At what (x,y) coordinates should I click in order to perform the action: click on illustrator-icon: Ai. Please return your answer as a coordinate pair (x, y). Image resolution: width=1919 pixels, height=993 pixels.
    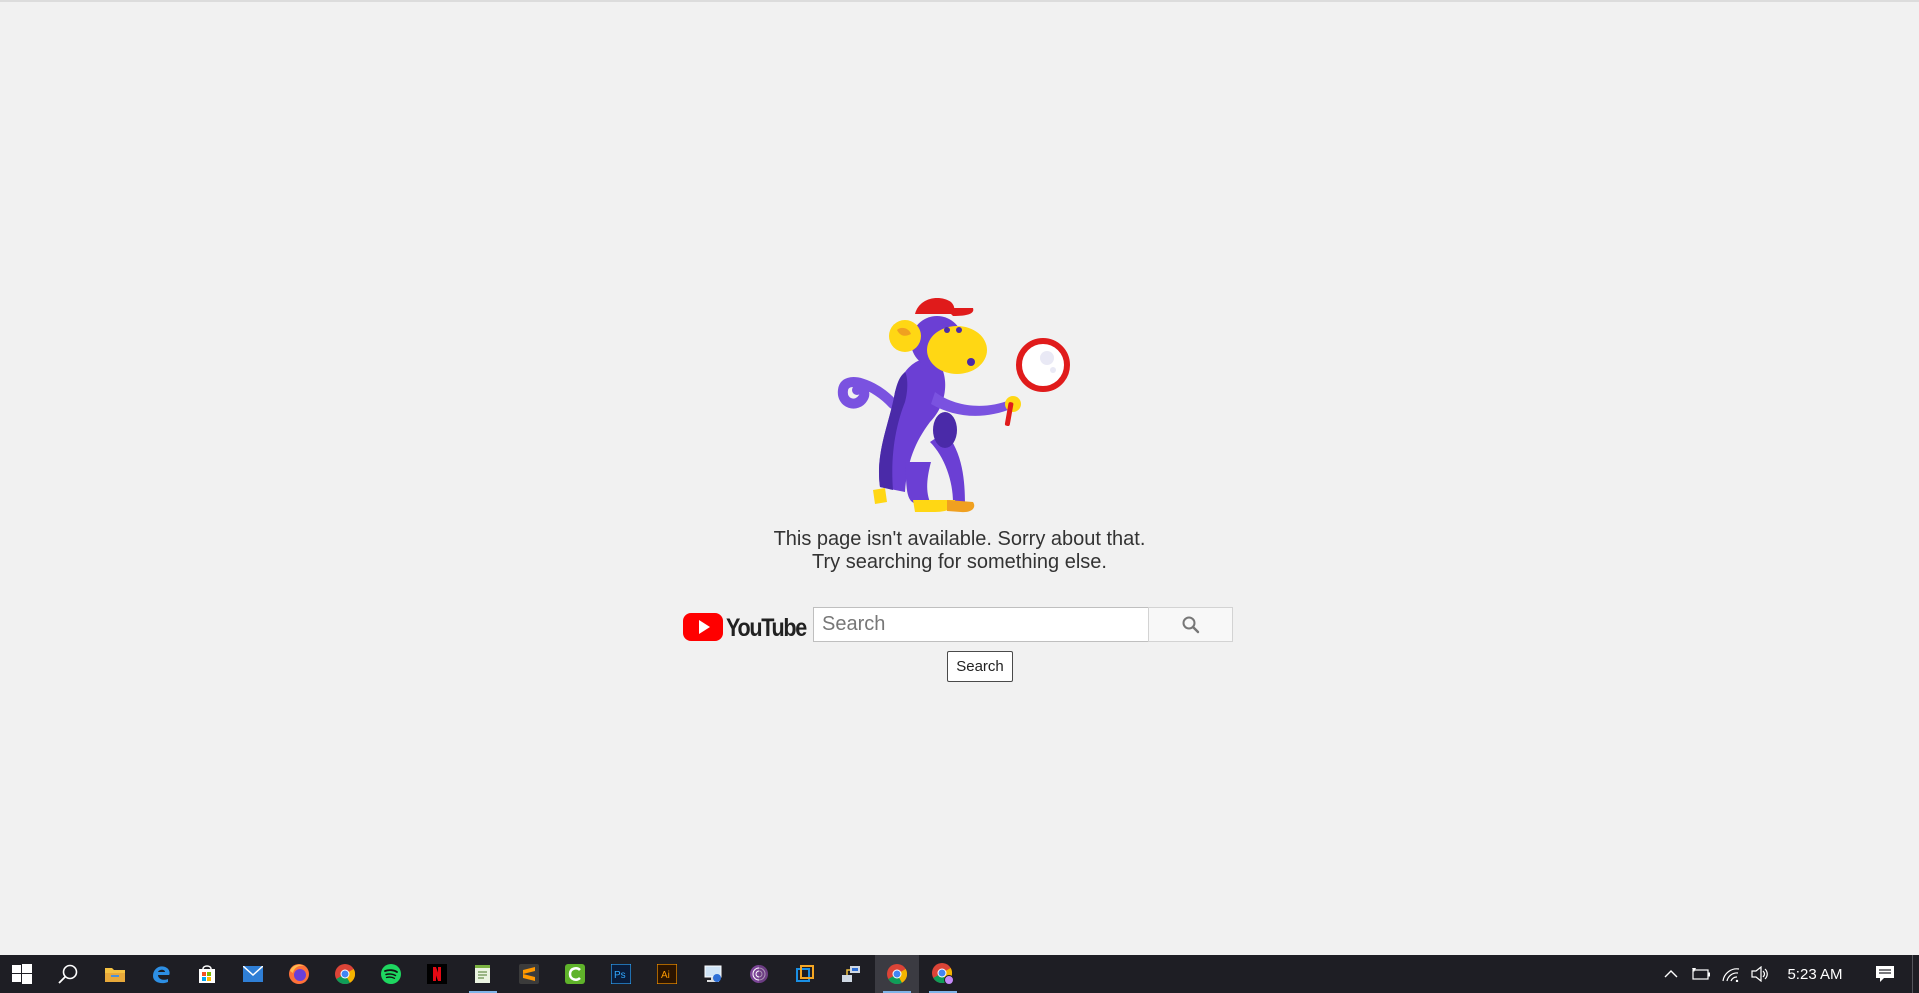
    Looking at the image, I should click on (667, 974).